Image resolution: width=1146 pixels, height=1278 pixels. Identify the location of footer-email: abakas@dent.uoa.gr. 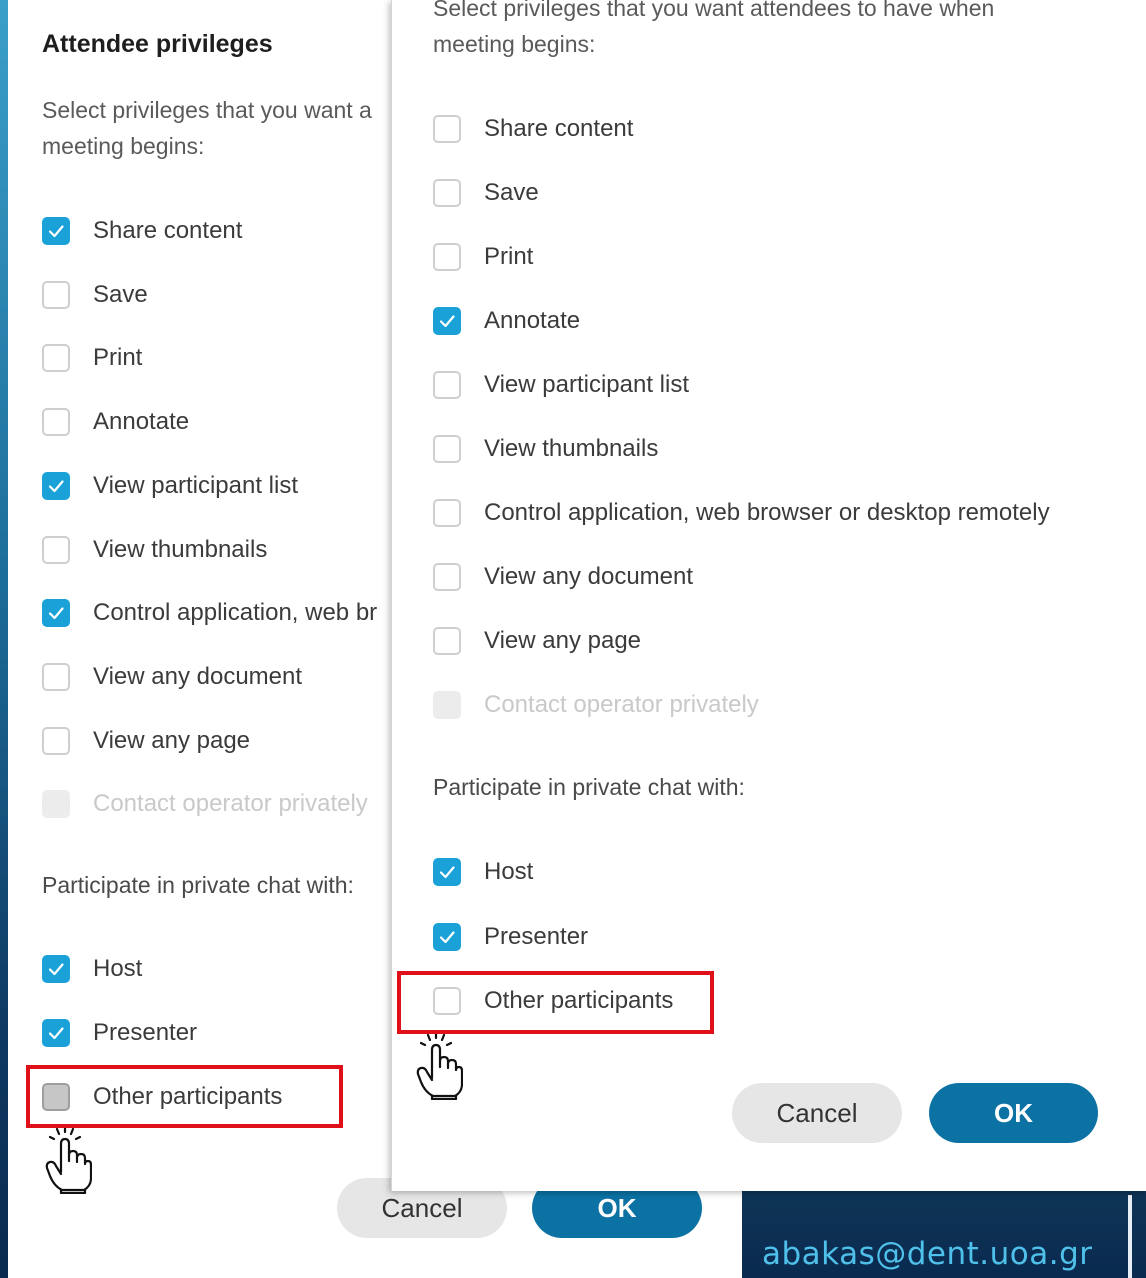
(927, 1254).